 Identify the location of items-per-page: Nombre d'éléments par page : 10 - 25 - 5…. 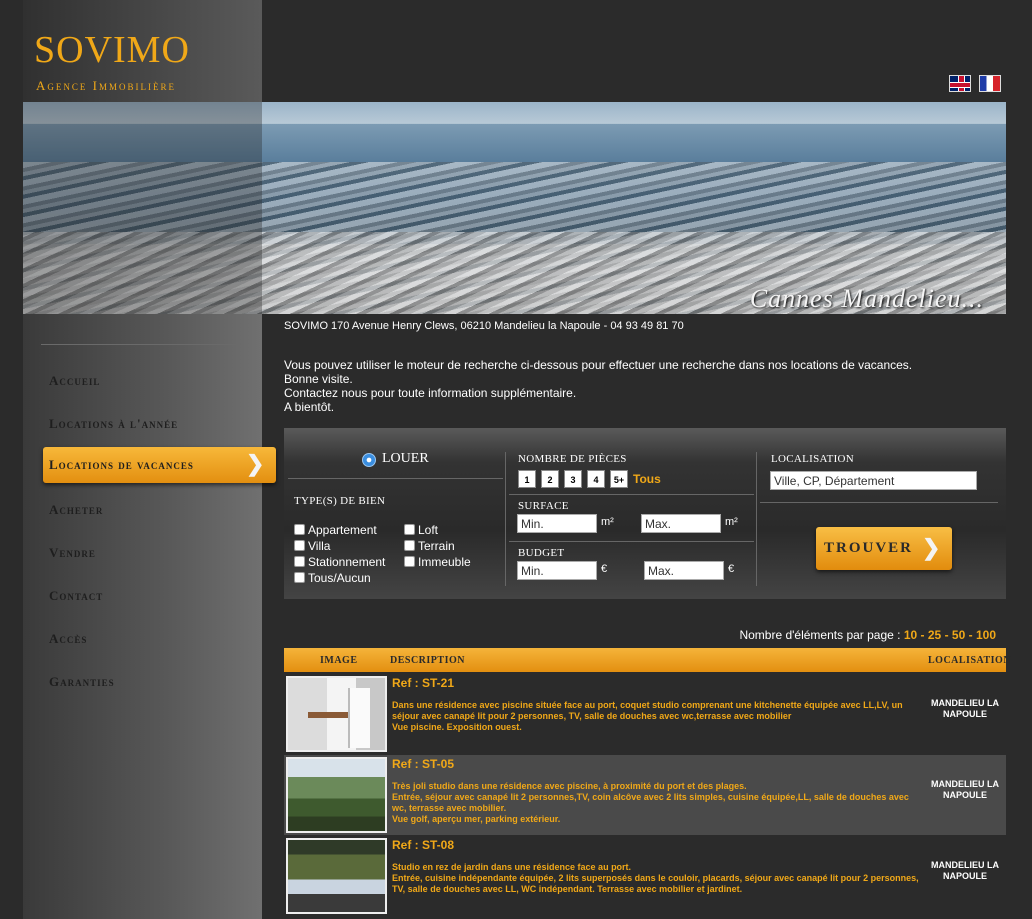
(867, 635).